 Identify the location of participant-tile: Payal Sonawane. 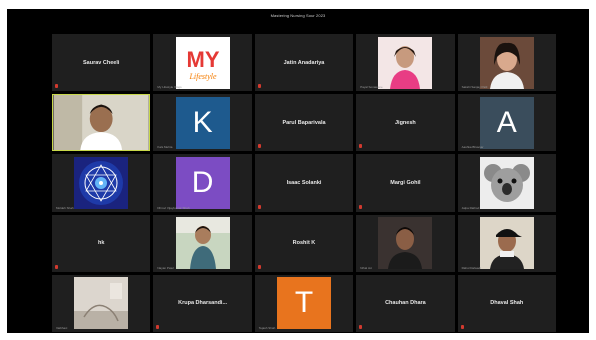
(405, 63).